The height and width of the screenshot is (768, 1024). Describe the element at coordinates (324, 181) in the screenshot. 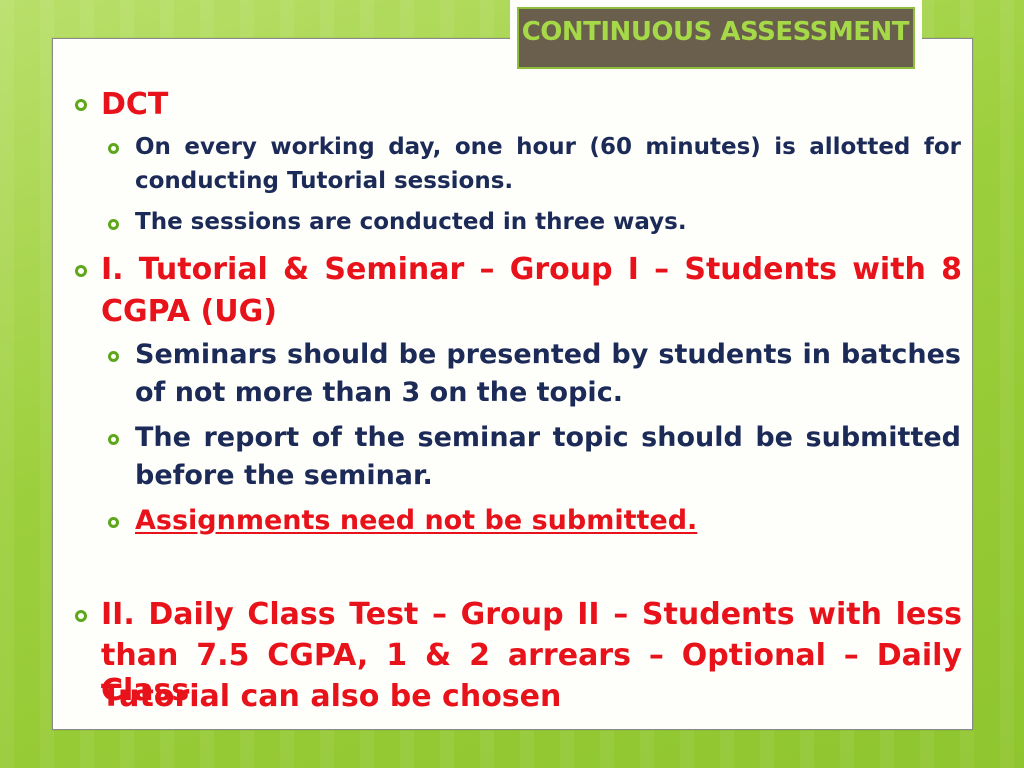

I see `dct-item-1-line-2: conducting Tutorial sessions.` at that location.